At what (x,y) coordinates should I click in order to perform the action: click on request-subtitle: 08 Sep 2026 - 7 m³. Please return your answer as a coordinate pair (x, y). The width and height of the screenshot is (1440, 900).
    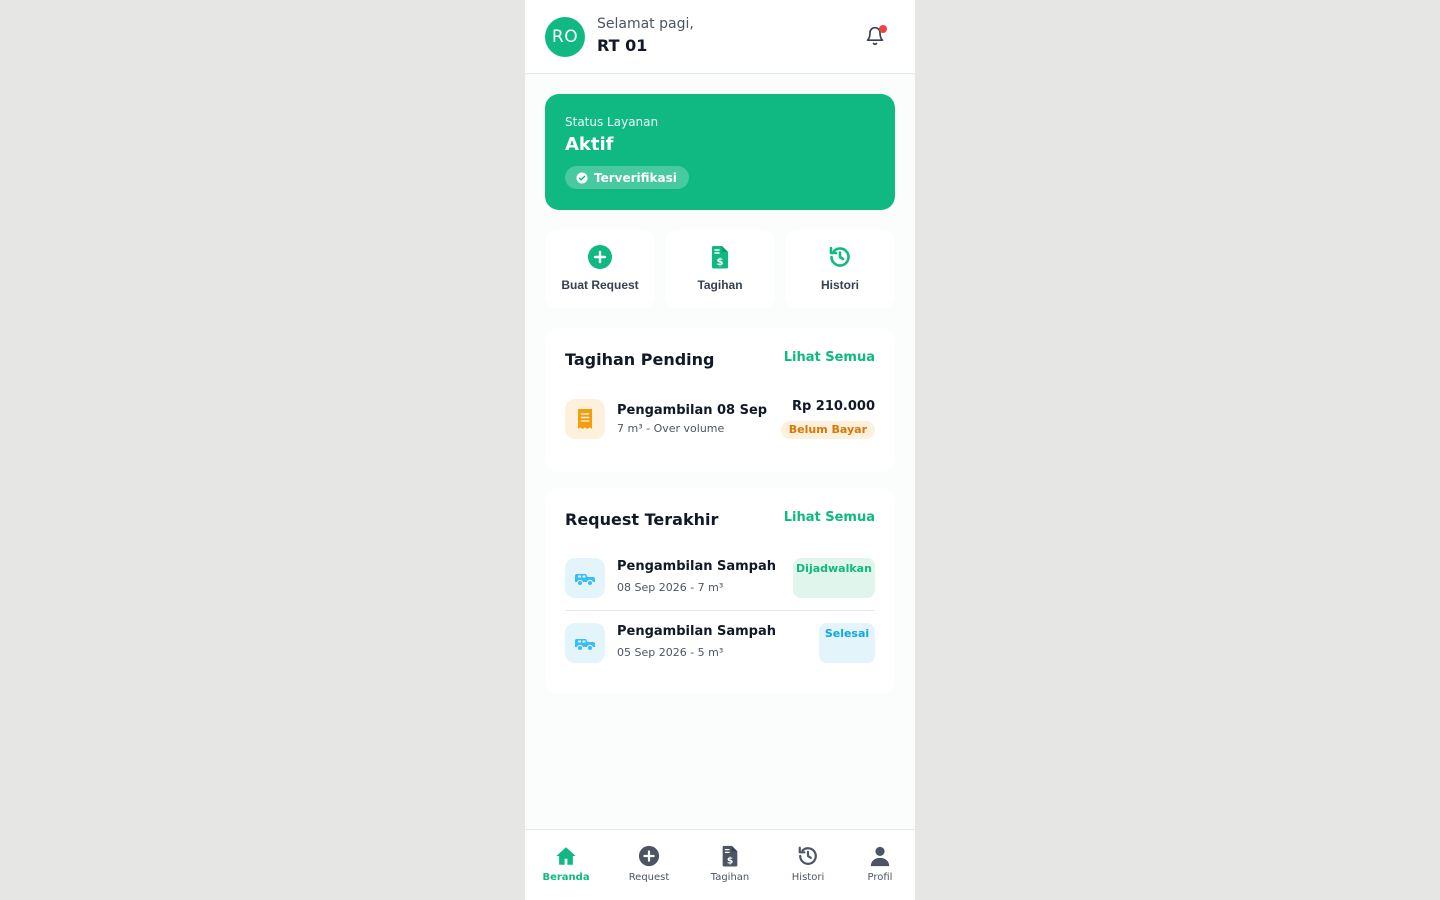
    Looking at the image, I should click on (670, 587).